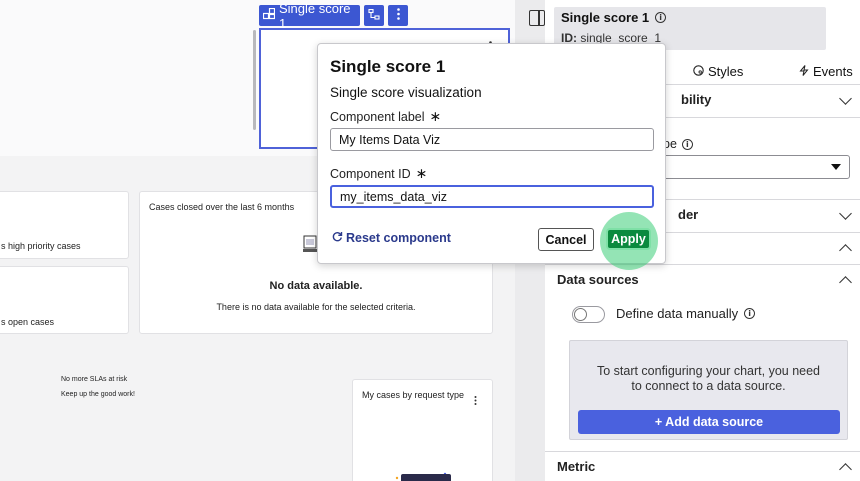 The width and height of the screenshot is (860, 481). Describe the element at coordinates (696, 99) in the screenshot. I see `section-visibility-title: bility` at that location.